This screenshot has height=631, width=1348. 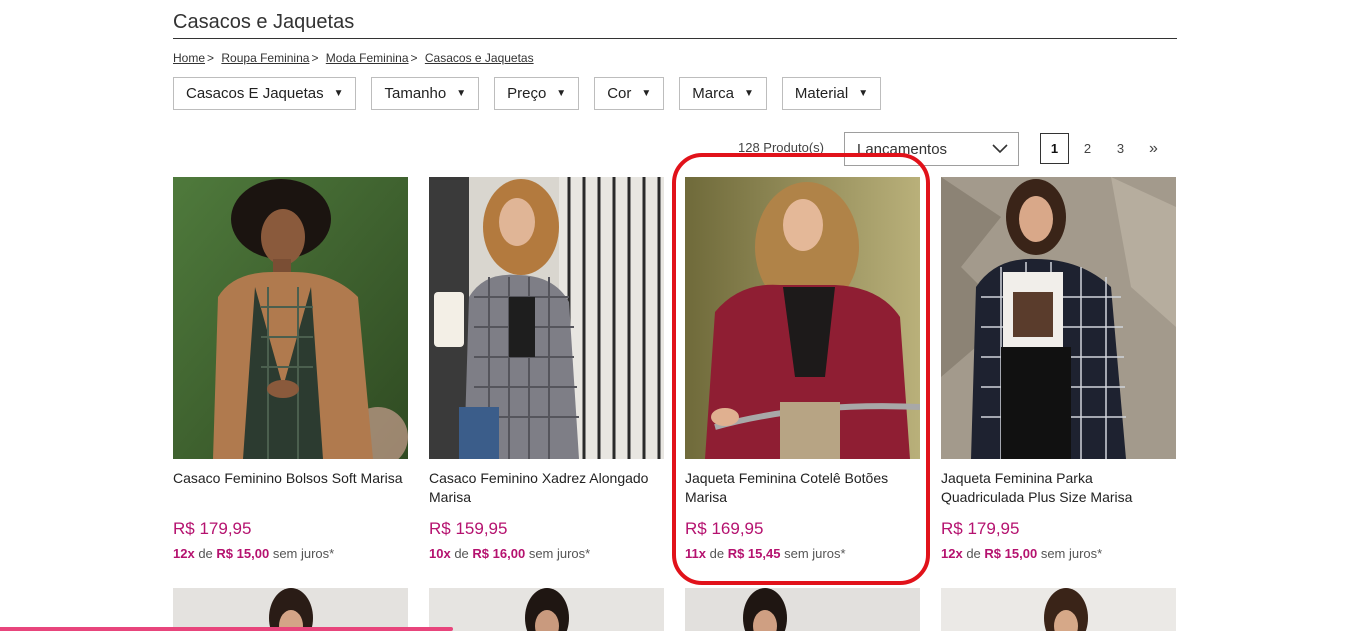 What do you see at coordinates (265, 58) in the screenshot?
I see `breadcrumb-roupa-feminina: Roupa Feminina` at bounding box center [265, 58].